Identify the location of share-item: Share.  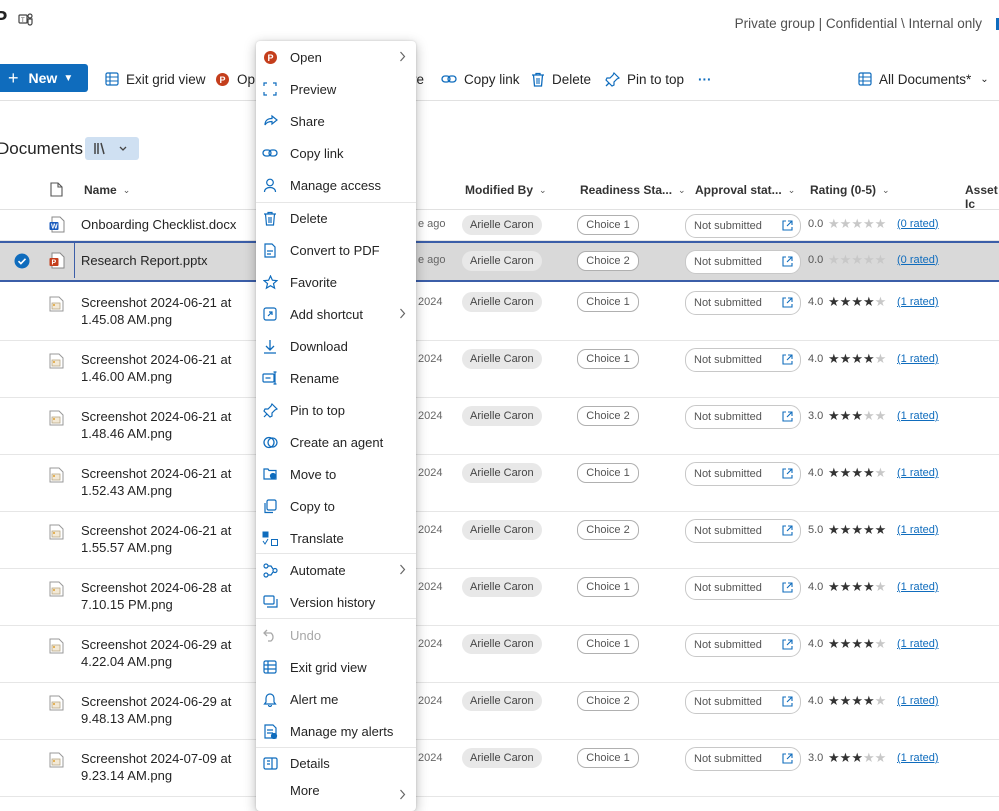
(336, 121).